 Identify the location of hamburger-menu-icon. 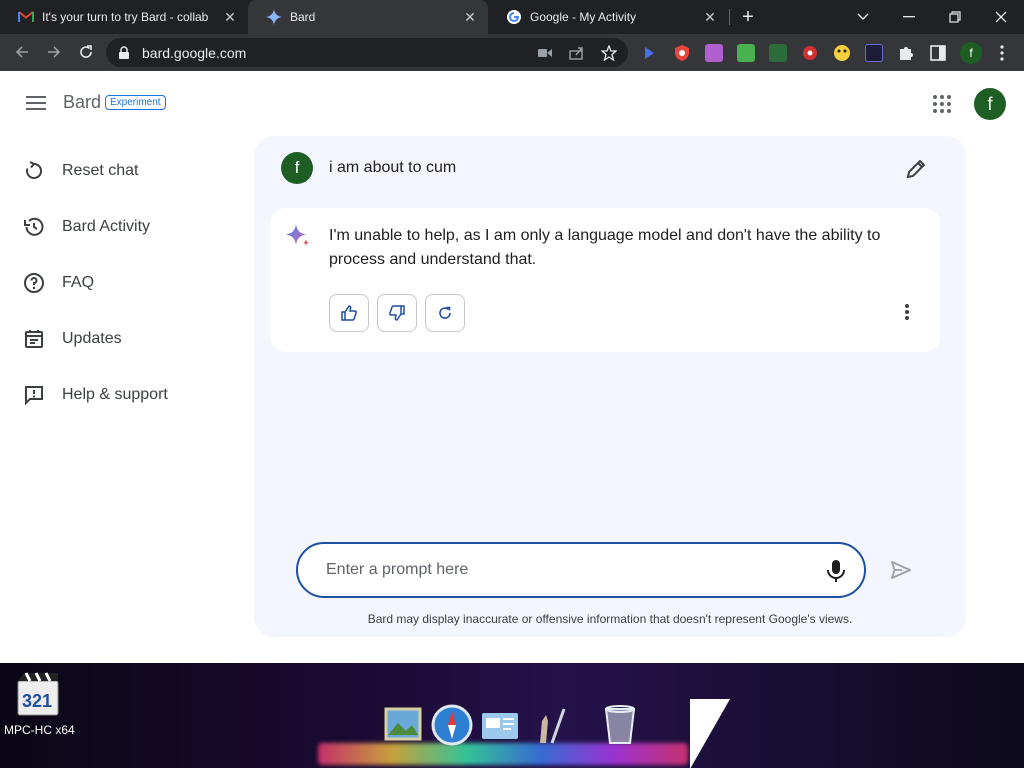
(36, 103).